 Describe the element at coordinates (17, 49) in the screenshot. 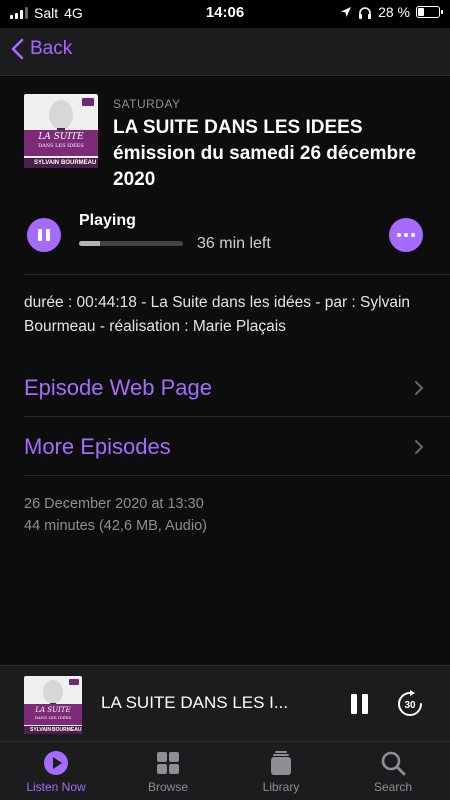

I see `chevron-left-icon` at that location.